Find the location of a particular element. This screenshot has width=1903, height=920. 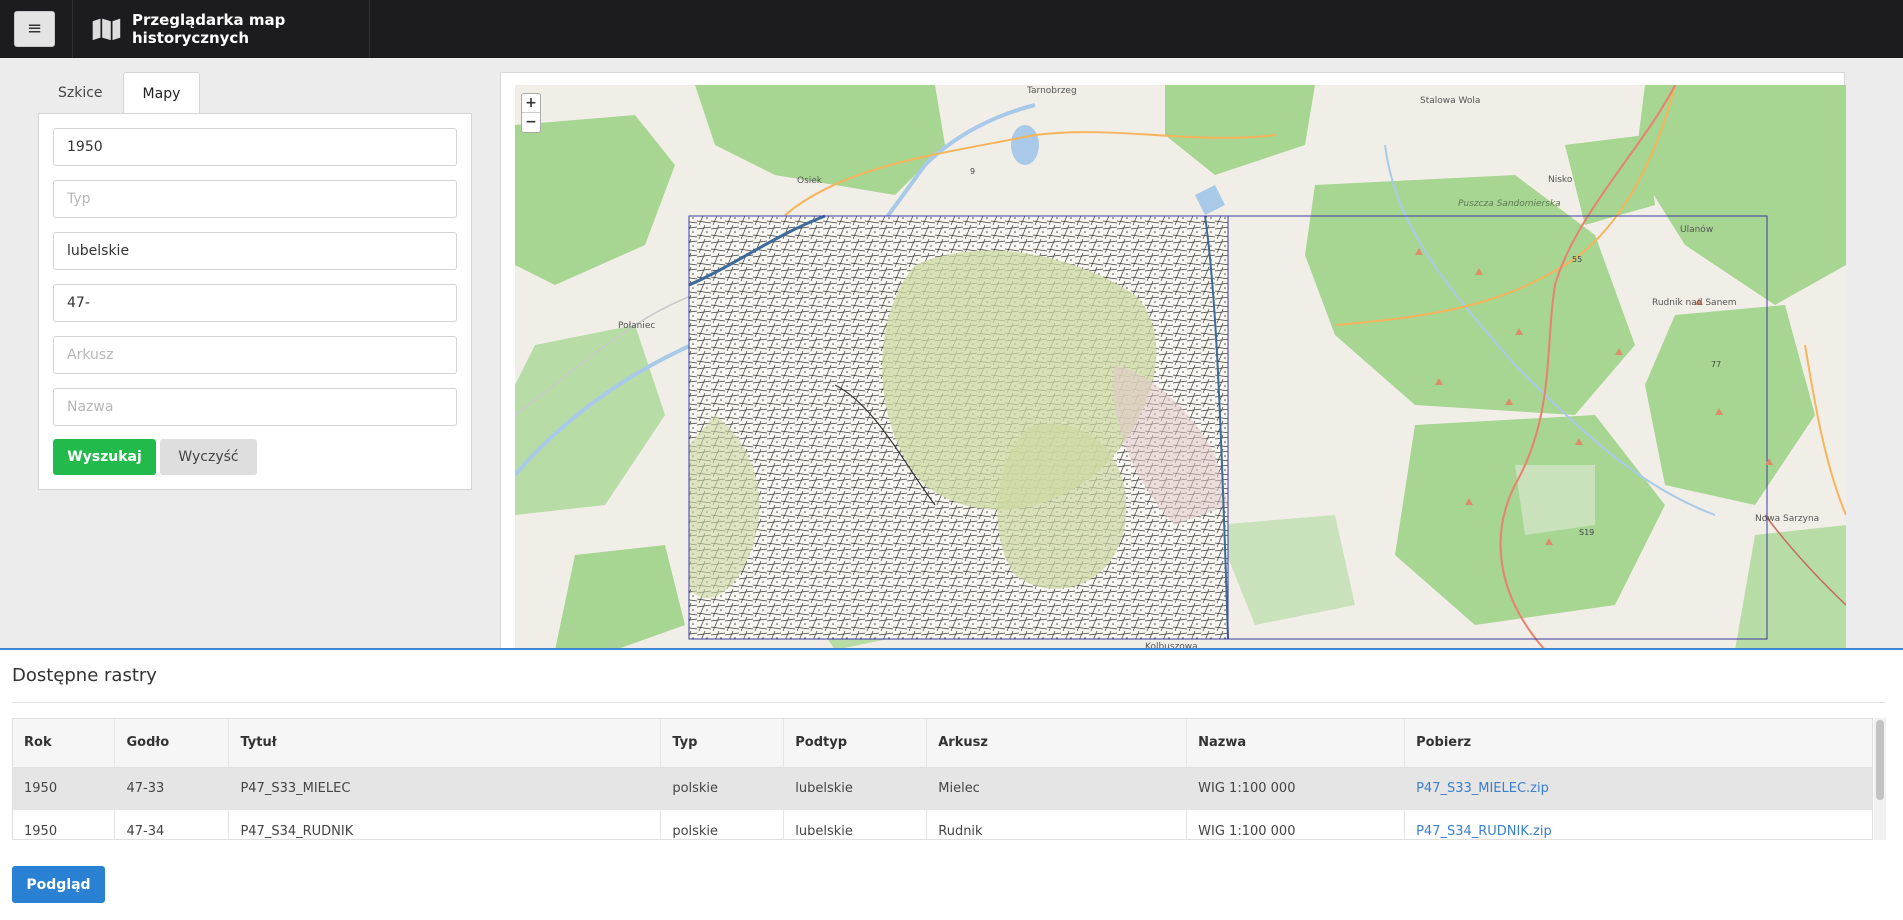

tab-maps: Mapy is located at coordinates (161, 93).